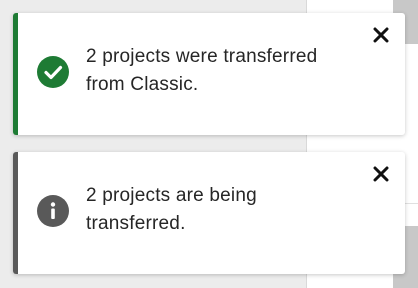 Image resolution: width=418 pixels, height=288 pixels. I want to click on info-circle-icon, so click(53, 211).